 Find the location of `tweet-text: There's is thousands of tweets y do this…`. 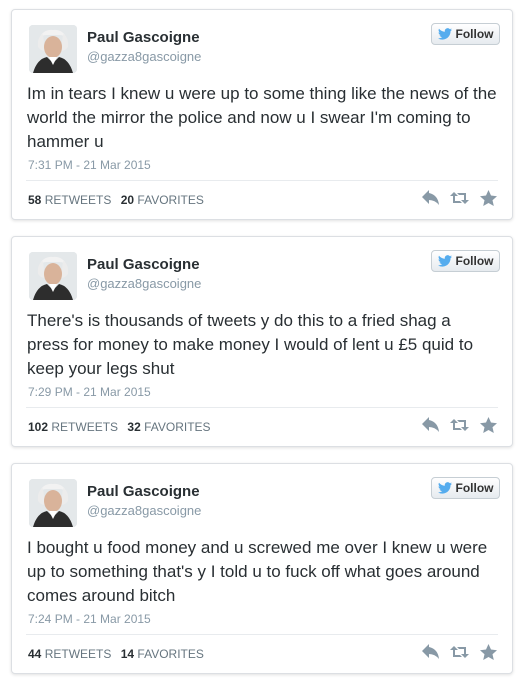

tweet-text: There's is thousands of tweets y do this… is located at coordinates (250, 344).